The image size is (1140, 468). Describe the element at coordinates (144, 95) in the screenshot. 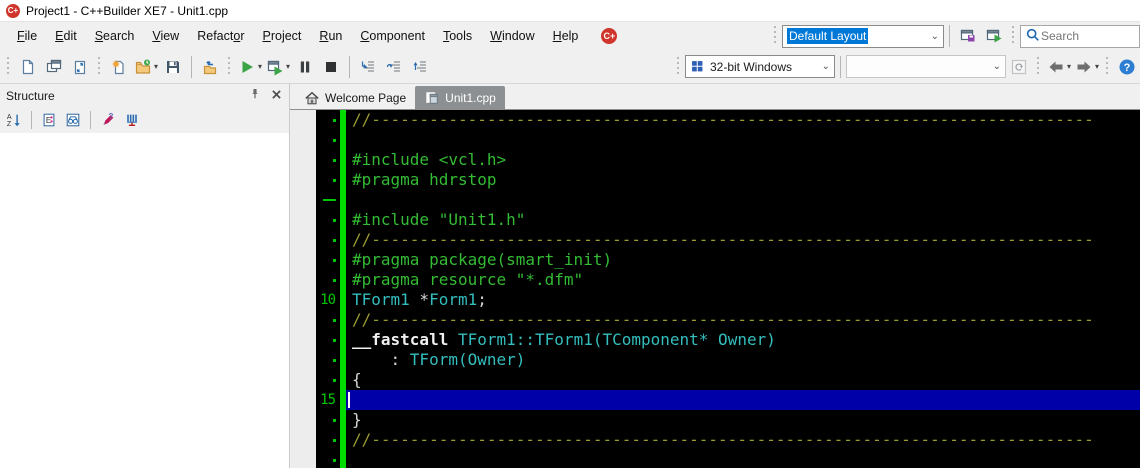

I see `structure-panel-header: Structure` at that location.